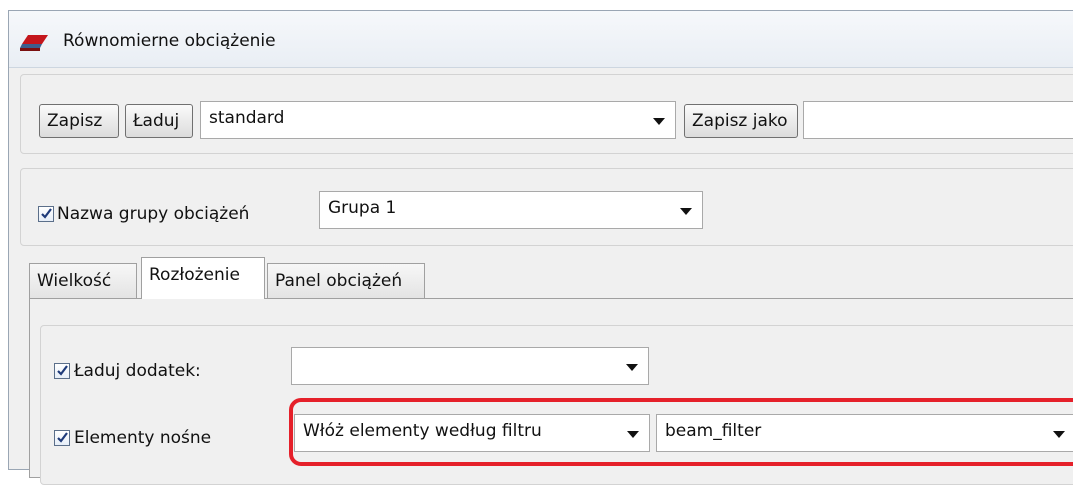 This screenshot has height=485, width=1073. Describe the element at coordinates (143, 438) in the screenshot. I see `bearing-elements-label: Elementy nośne` at that location.